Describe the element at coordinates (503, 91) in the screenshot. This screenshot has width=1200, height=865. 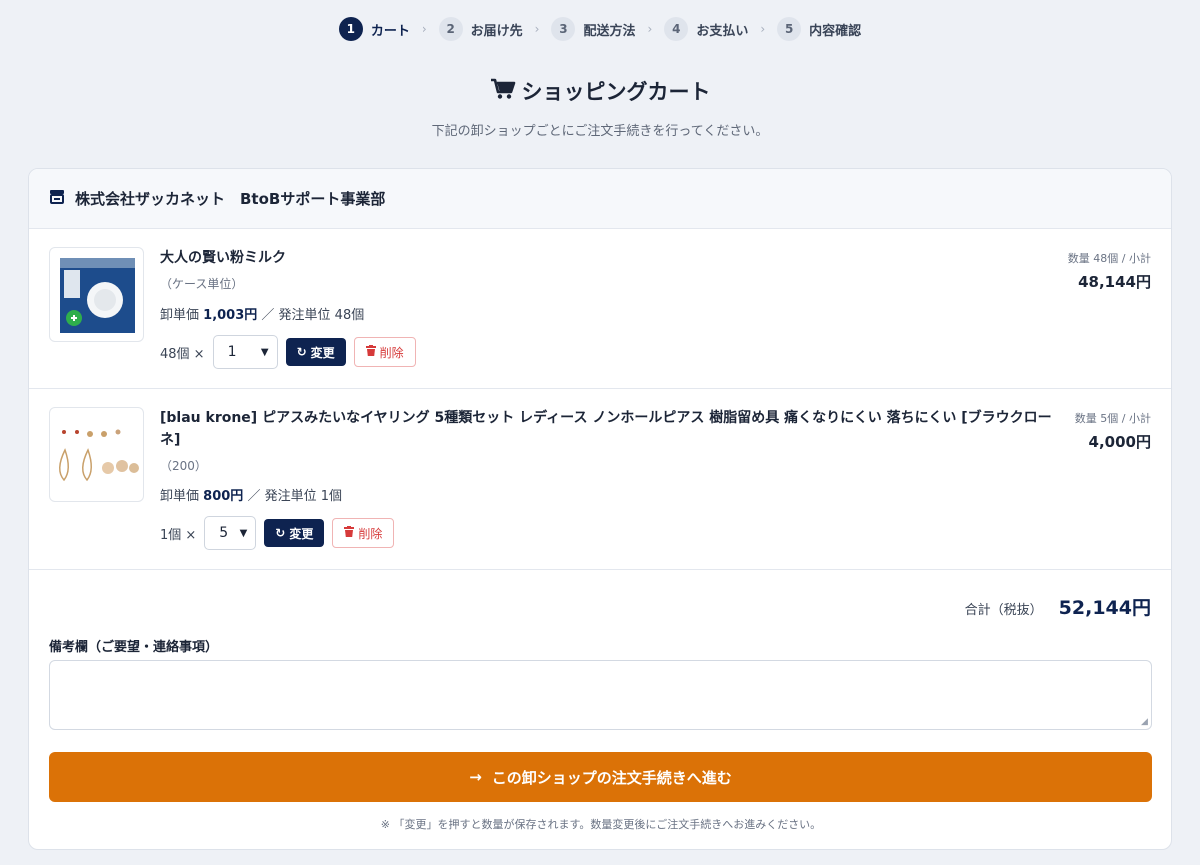
I see `cart-icon` at that location.